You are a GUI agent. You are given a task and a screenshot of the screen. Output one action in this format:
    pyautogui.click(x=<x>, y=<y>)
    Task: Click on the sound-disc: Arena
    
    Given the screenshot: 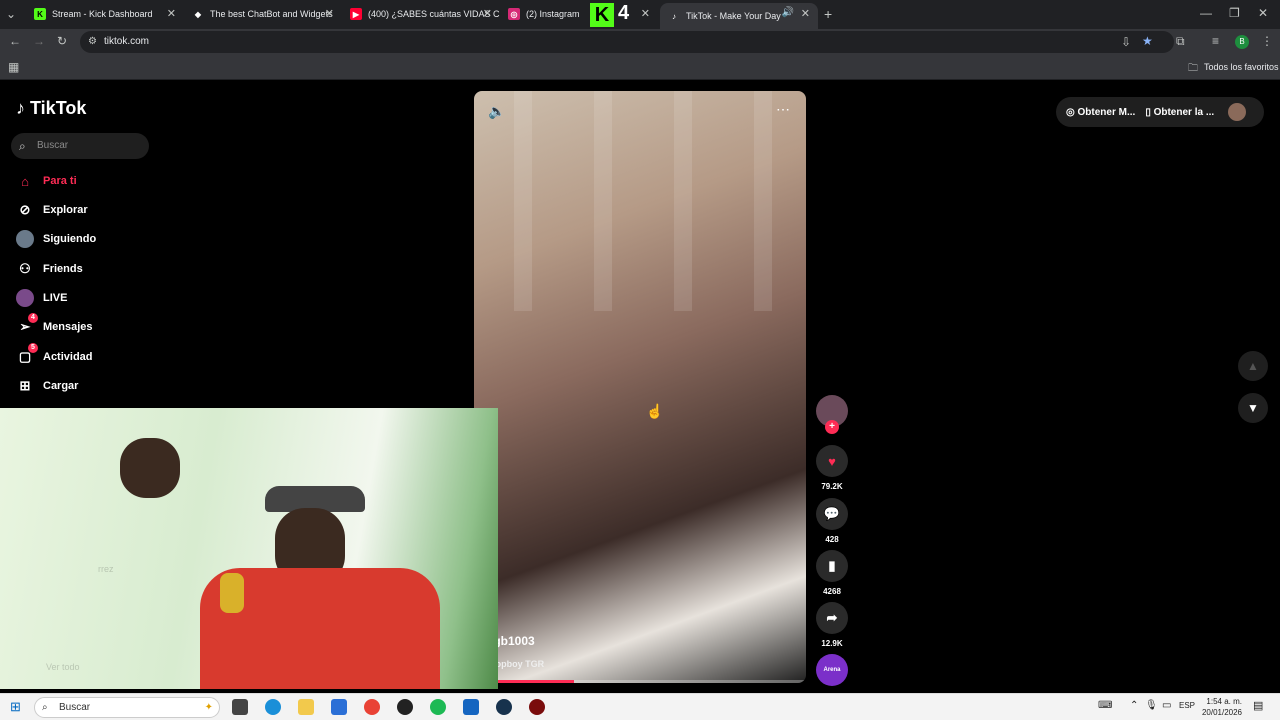 What is the action you would take?
    pyautogui.click(x=832, y=672)
    